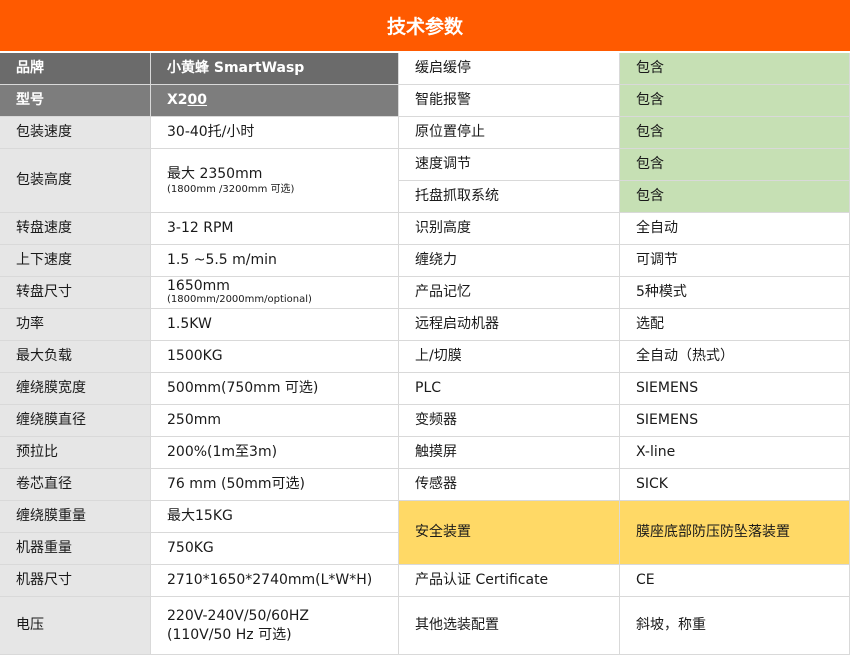 This screenshot has width=850, height=655. Describe the element at coordinates (425, 26) in the screenshot. I see `page-title: 技术参数` at that location.